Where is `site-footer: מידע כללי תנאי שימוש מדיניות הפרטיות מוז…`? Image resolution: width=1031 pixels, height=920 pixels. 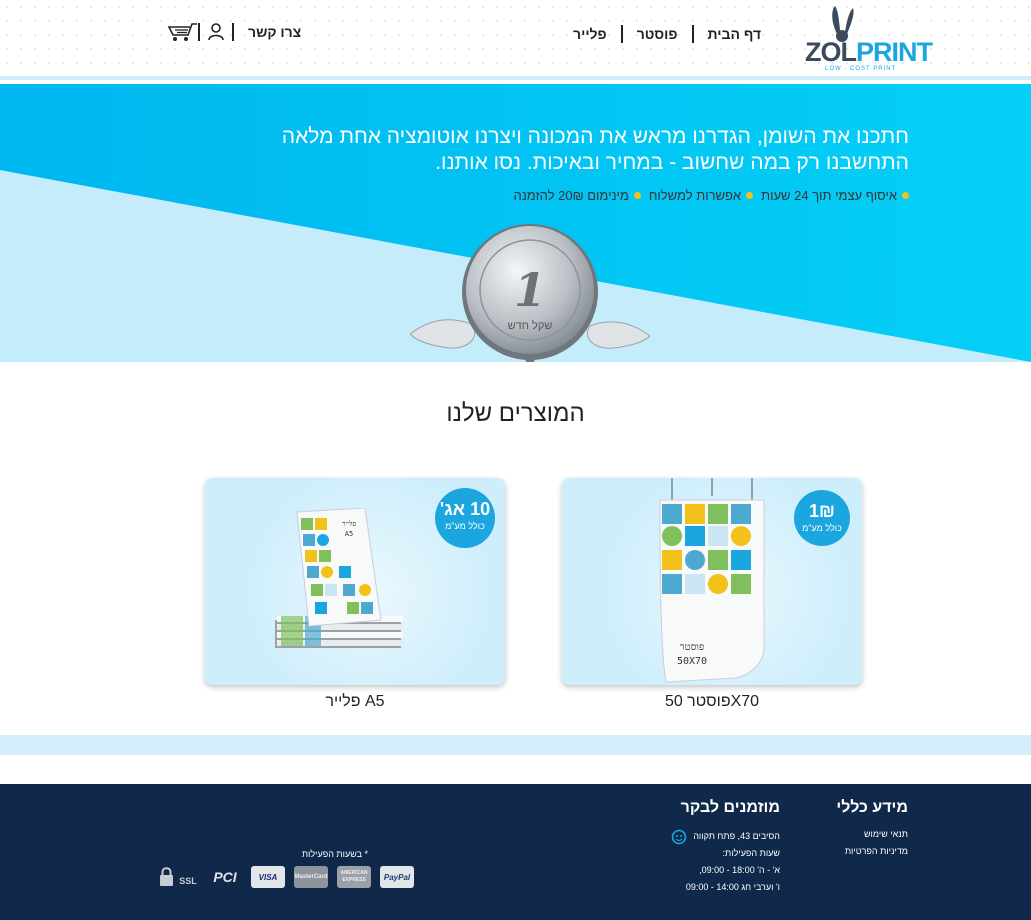
site-footer: מידע כללי תנאי שימוש מדיניות הפרטיות מוז… is located at coordinates (515, 852).